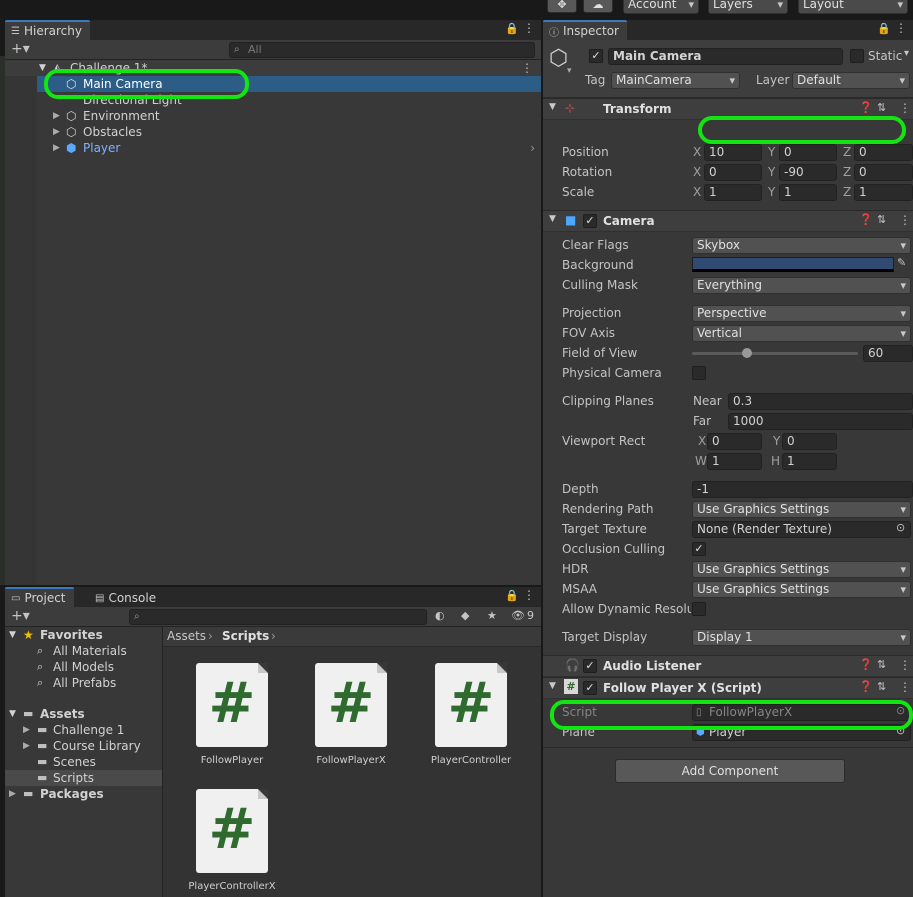 The image size is (913, 897). Describe the element at coordinates (349, 718) in the screenshot. I see `script-file: # FollowPlayerX` at that location.